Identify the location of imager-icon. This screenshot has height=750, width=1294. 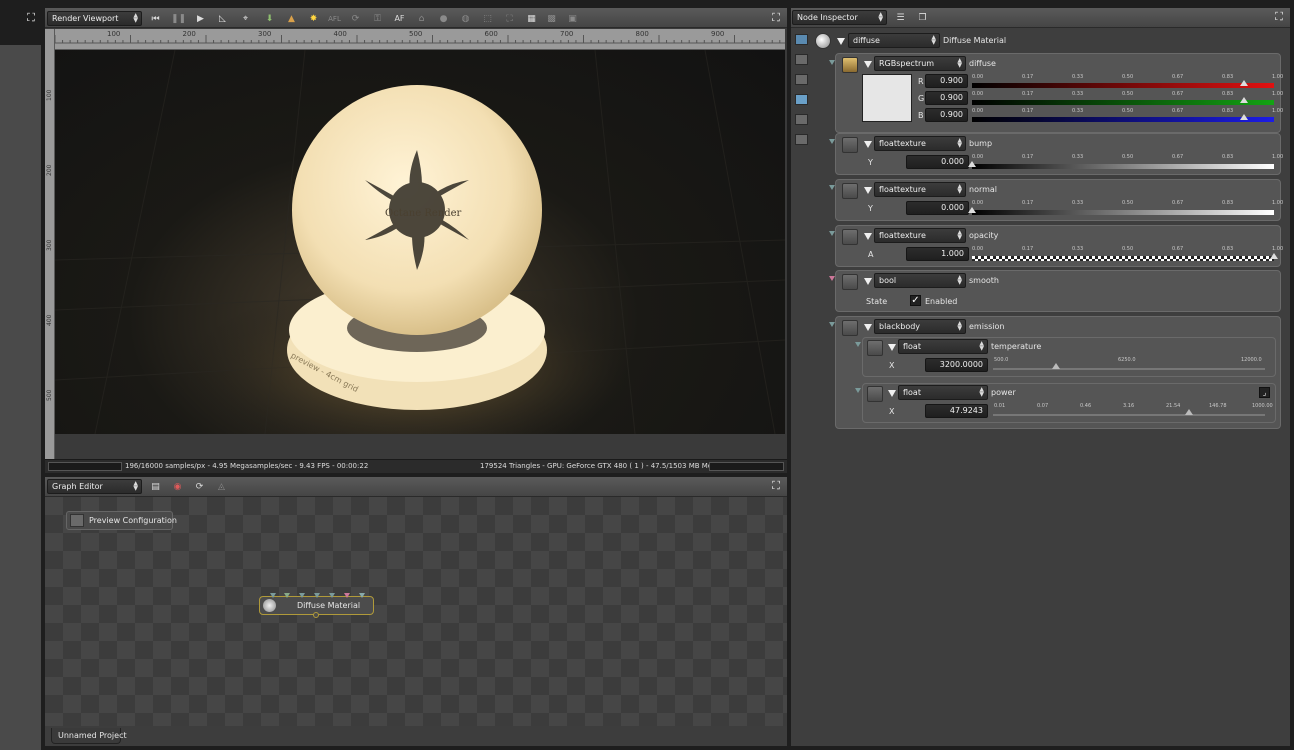
(801, 119).